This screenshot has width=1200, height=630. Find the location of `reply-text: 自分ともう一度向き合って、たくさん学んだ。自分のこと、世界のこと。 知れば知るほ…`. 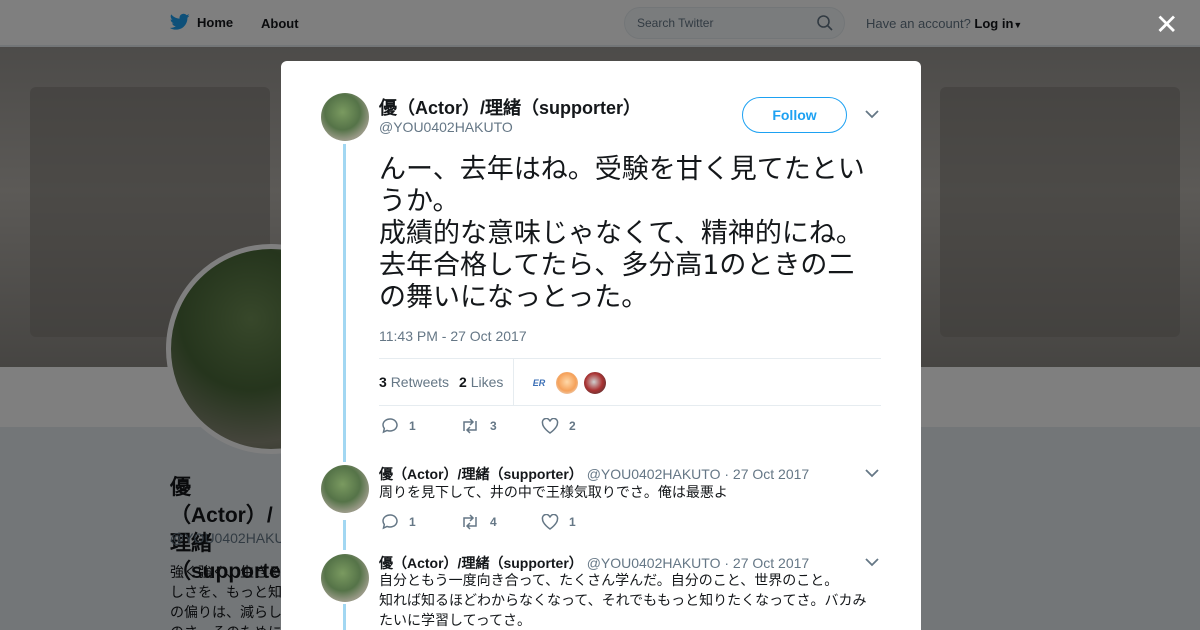

reply-text: 自分ともう一度向き合って、たくさん学んだ。自分のこと、世界のこと。 知れば知るほ… is located at coordinates (629, 600).